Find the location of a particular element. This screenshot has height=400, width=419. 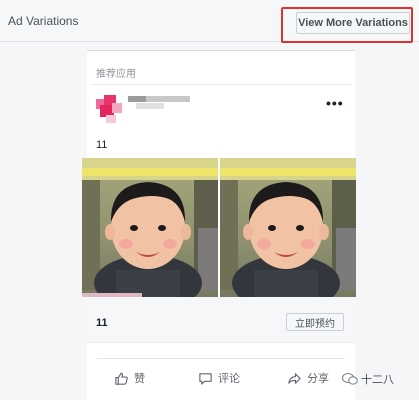

post-text: 11 is located at coordinates (102, 145).